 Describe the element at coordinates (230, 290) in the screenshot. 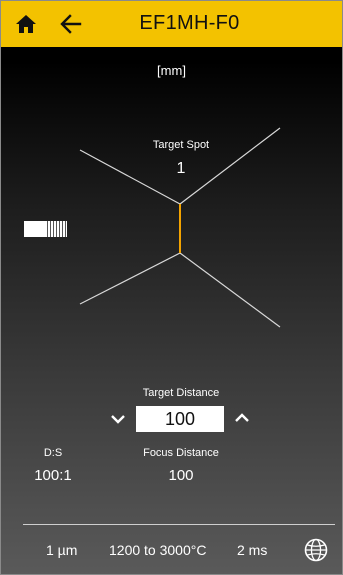

I see `beam-line-lower-right` at that location.